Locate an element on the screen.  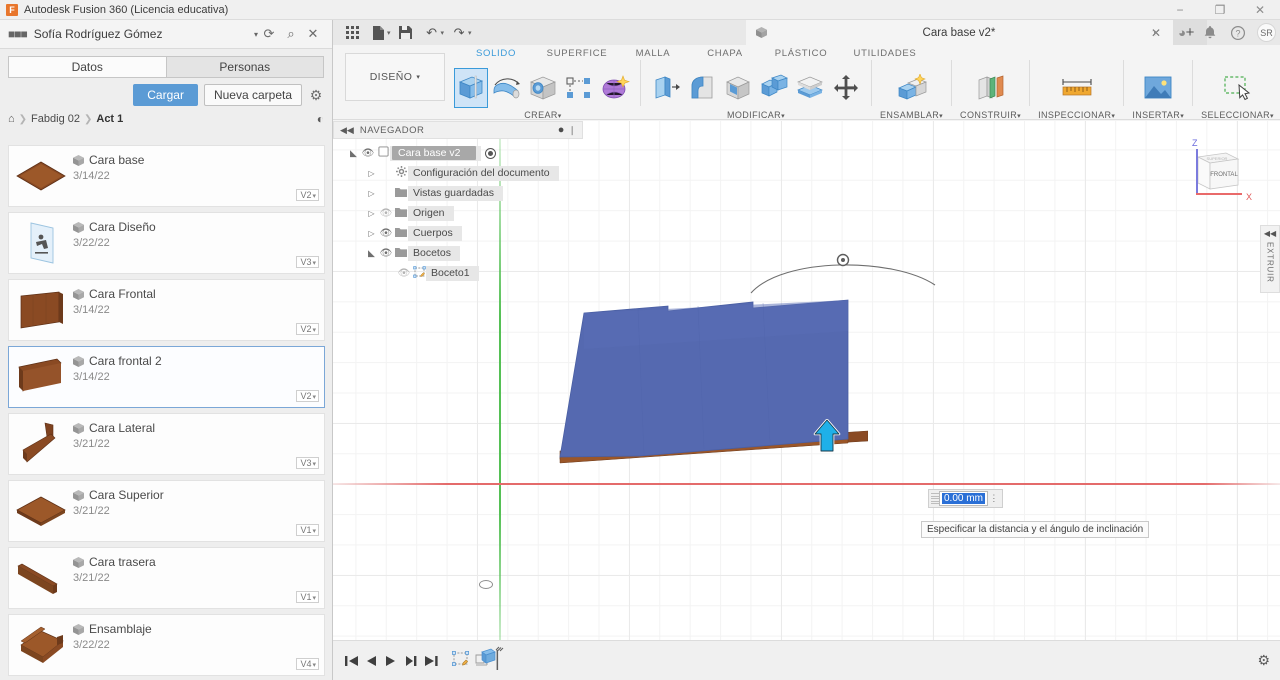
play-icon is located at coordinates (391, 661).